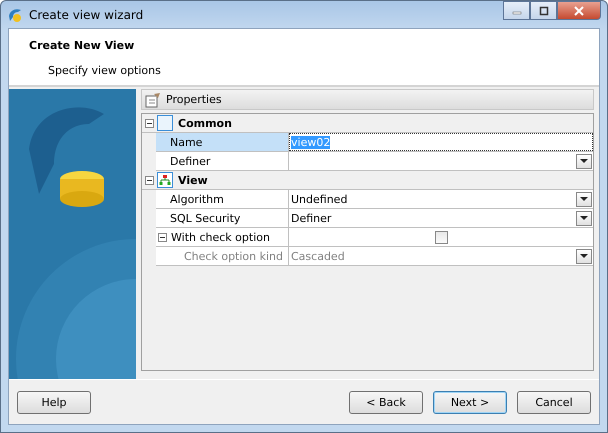  Describe the element at coordinates (15, 14) in the screenshot. I see `app-logo-icon` at that location.